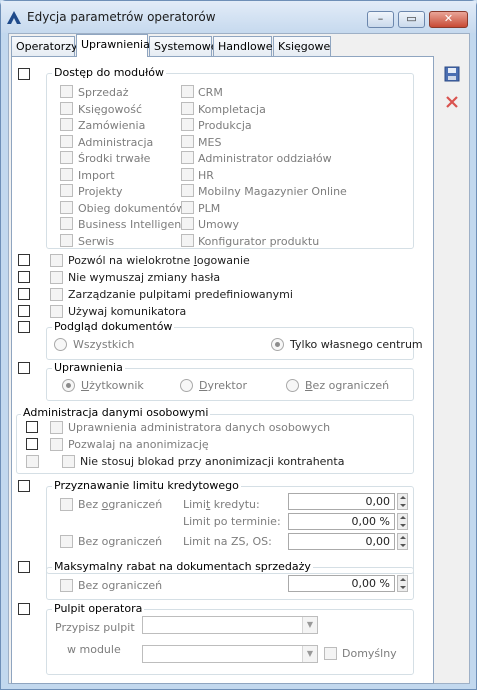 This screenshot has width=477, height=690. I want to click on modules-master-checkbox, so click(24, 74).